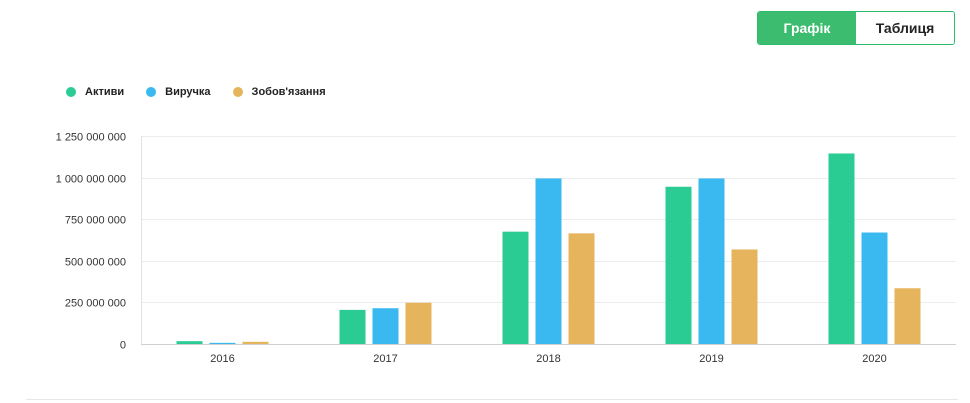  Describe the element at coordinates (907, 316) in the screenshot. I see `bar-2020-liabilities` at that location.